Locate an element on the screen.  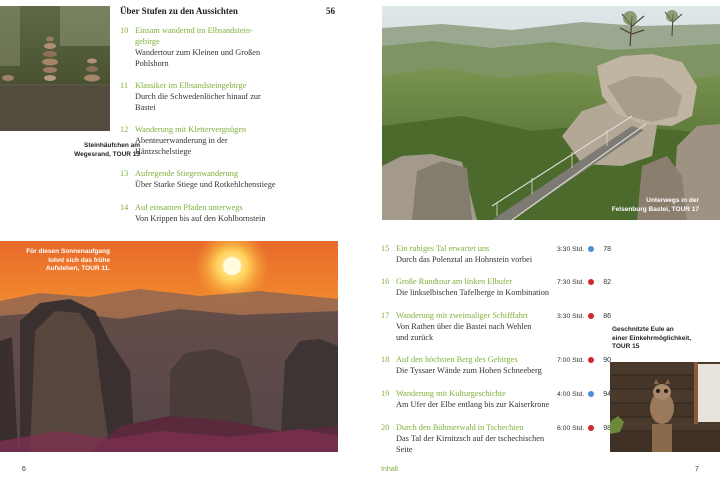
tour-description: Von Rathen über die Bastei nach Wehlen is located at coordinates (464, 326).